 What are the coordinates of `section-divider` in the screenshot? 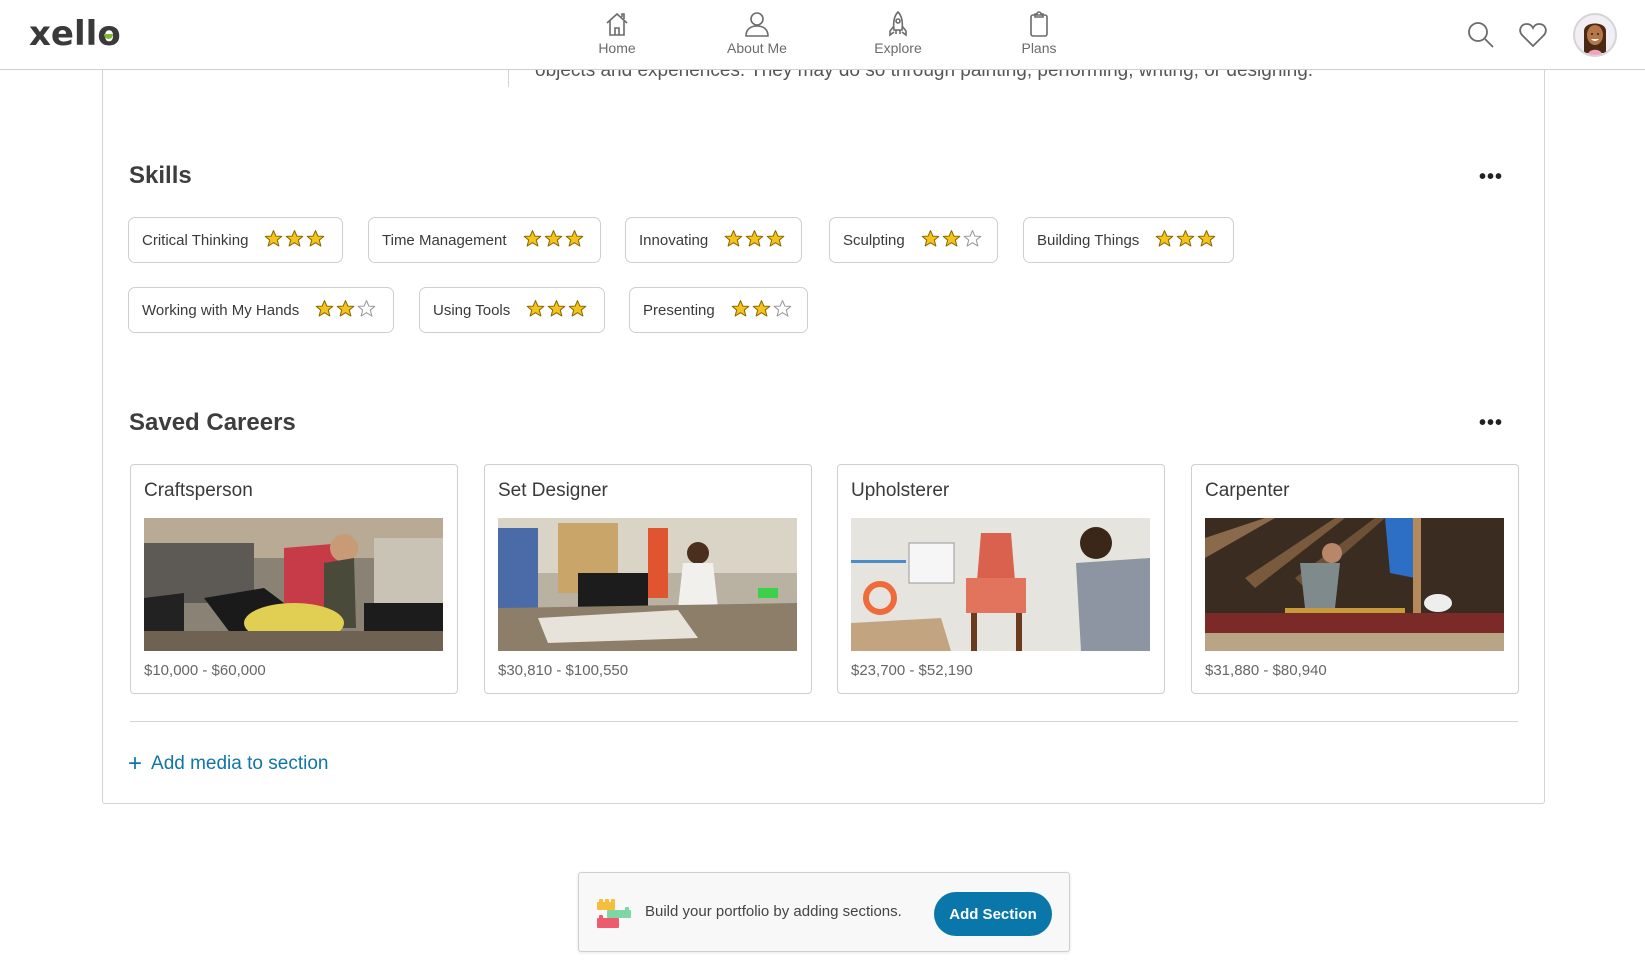 It's located at (824, 721).